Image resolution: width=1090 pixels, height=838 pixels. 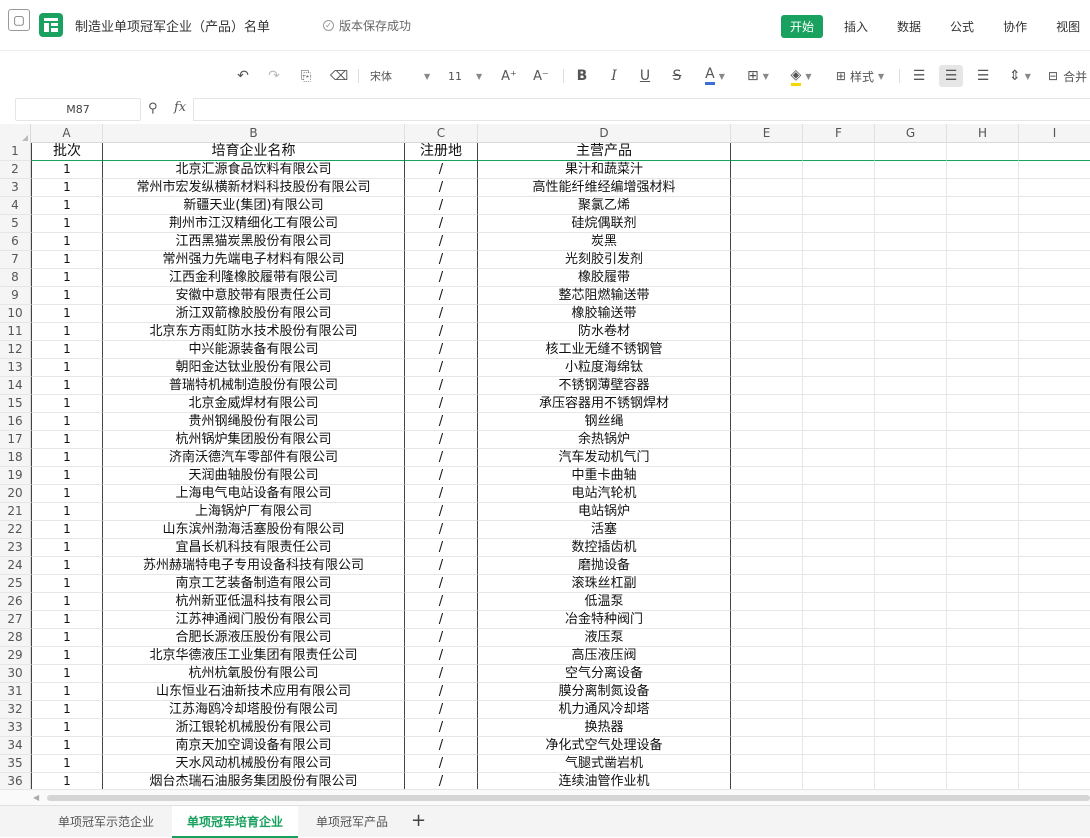 I want to click on company-name-cell: 合肥长源液压股份有限公司, so click(x=254, y=638).